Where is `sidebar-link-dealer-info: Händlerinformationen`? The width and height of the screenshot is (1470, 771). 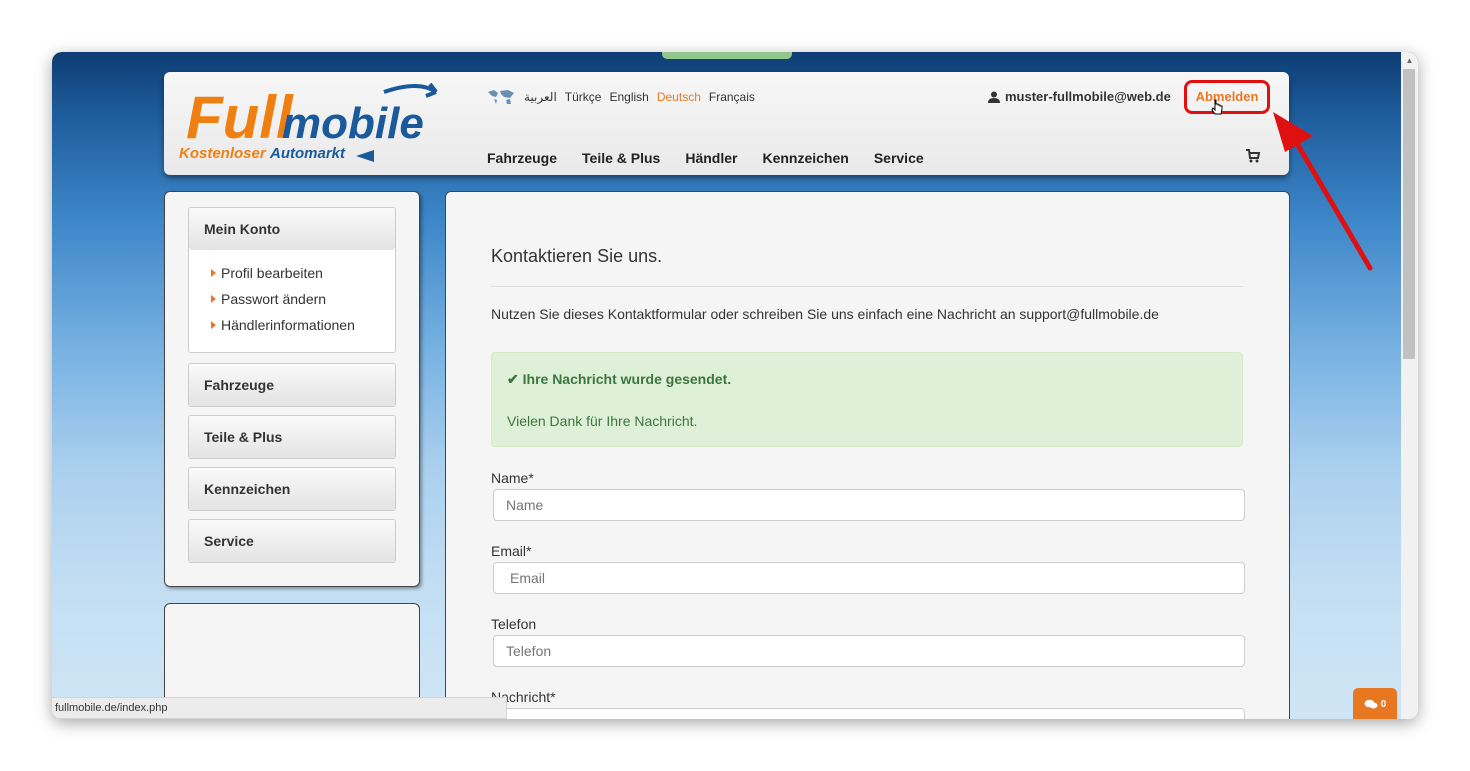 sidebar-link-dealer-info: Händlerinformationen is located at coordinates (303, 325).